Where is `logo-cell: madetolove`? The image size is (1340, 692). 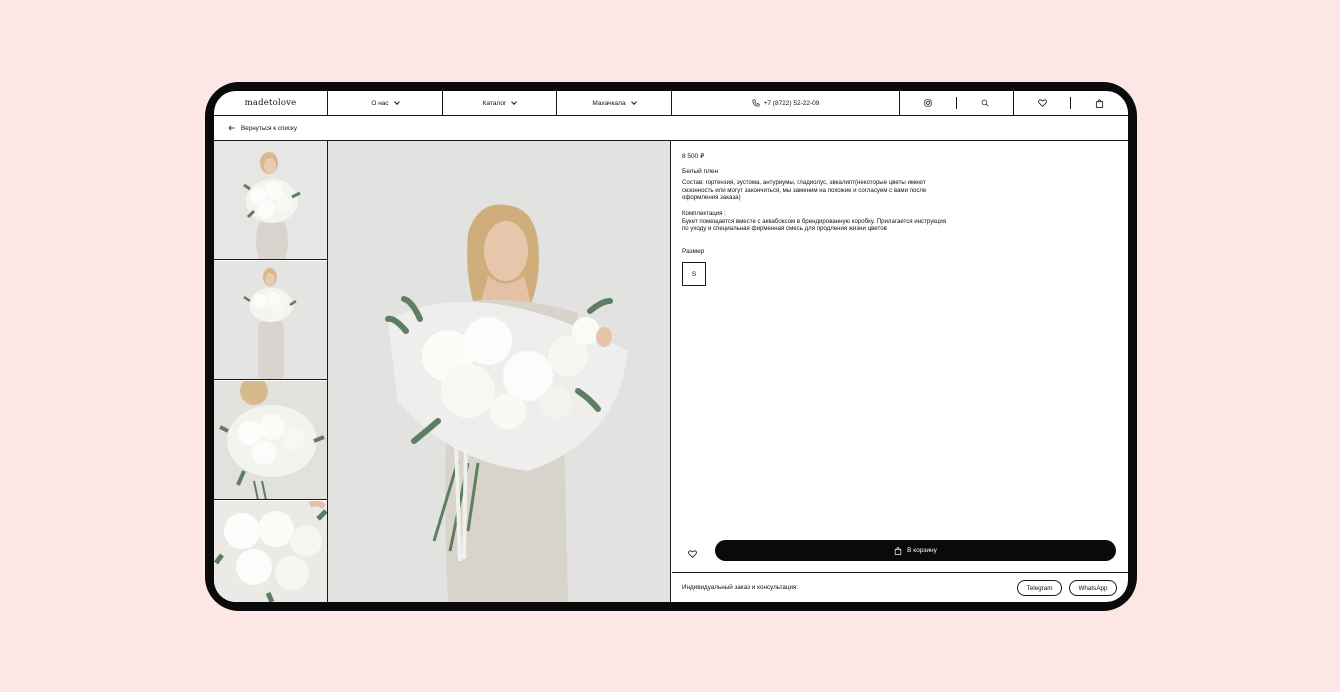 logo-cell: madetolove is located at coordinates (271, 103).